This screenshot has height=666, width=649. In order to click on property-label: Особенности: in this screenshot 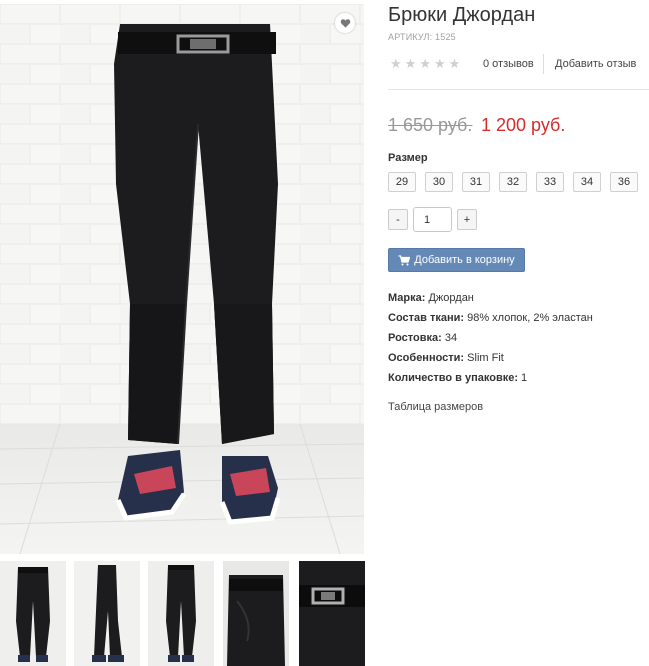, I will do `click(426, 358)`.